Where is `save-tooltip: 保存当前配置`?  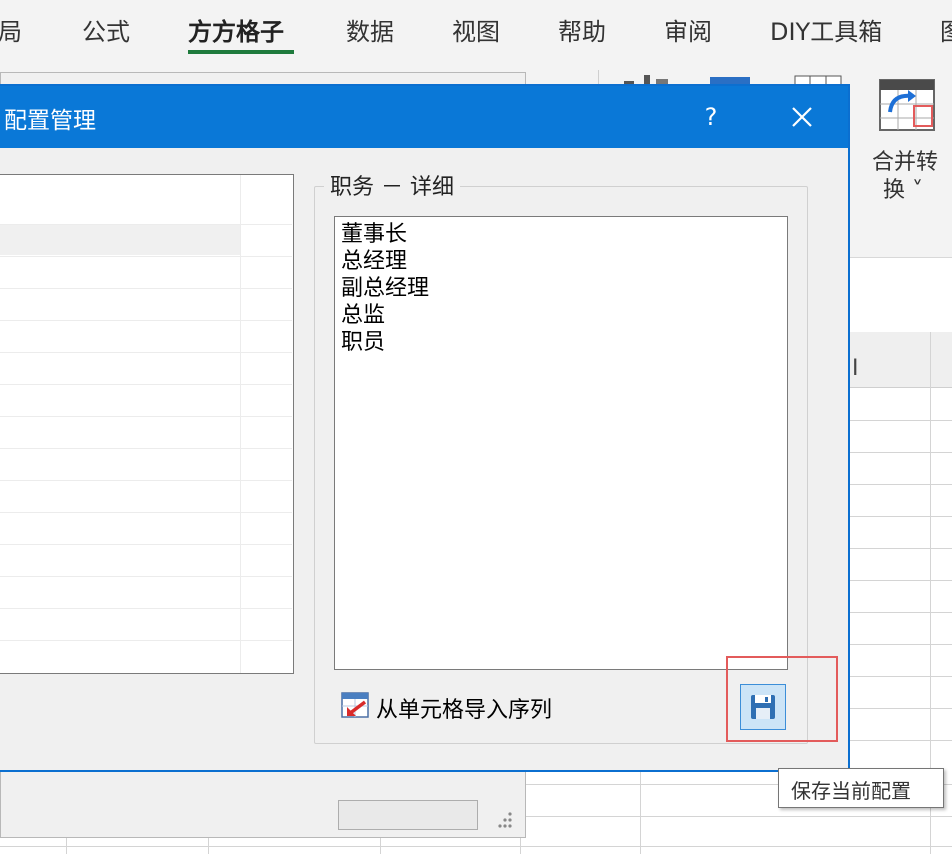
save-tooltip: 保存当前配置 is located at coordinates (861, 788).